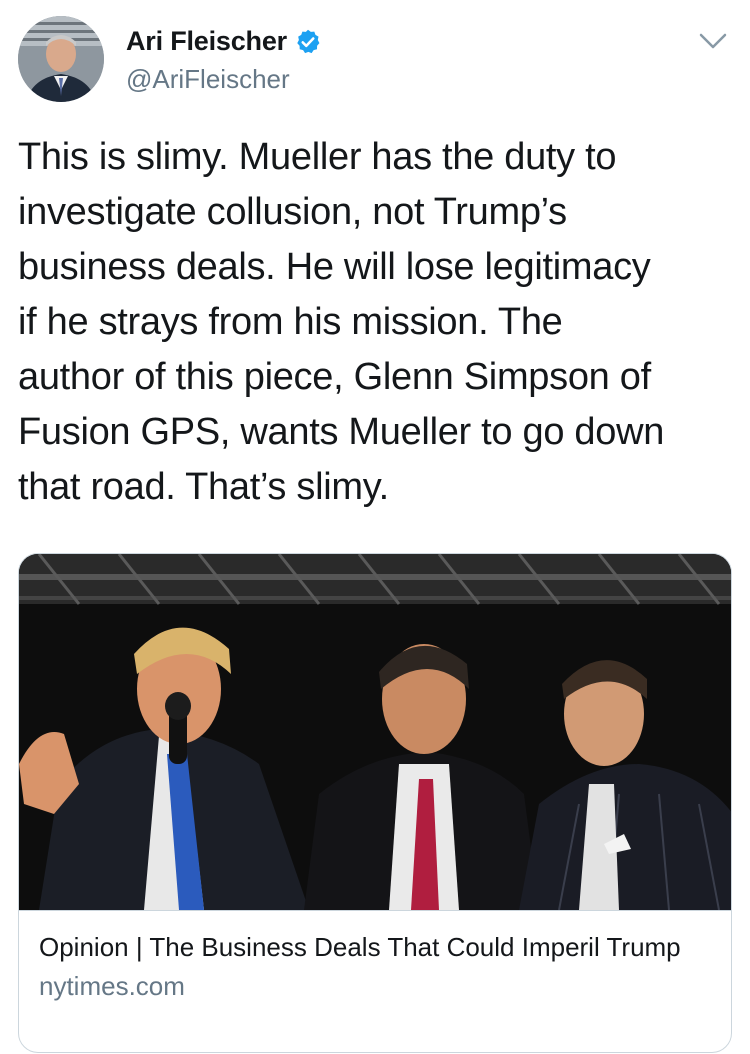  I want to click on name-row: Ari Fleischer, so click(224, 41).